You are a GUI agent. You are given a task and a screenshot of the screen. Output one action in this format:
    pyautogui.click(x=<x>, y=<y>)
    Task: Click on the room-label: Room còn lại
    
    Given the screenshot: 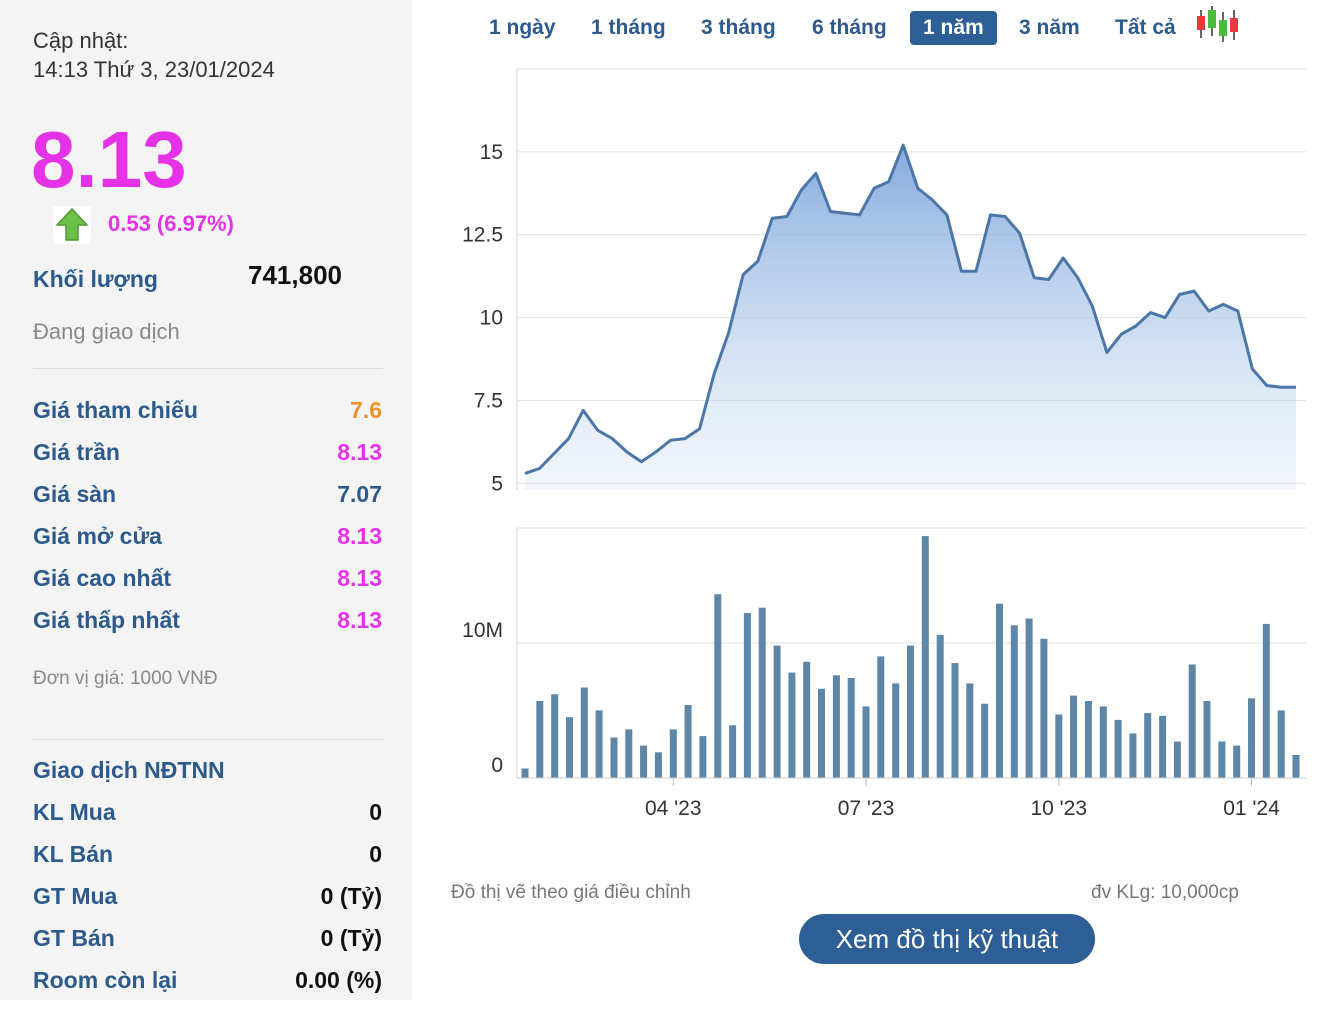 What is the action you would take?
    pyautogui.click(x=105, y=980)
    